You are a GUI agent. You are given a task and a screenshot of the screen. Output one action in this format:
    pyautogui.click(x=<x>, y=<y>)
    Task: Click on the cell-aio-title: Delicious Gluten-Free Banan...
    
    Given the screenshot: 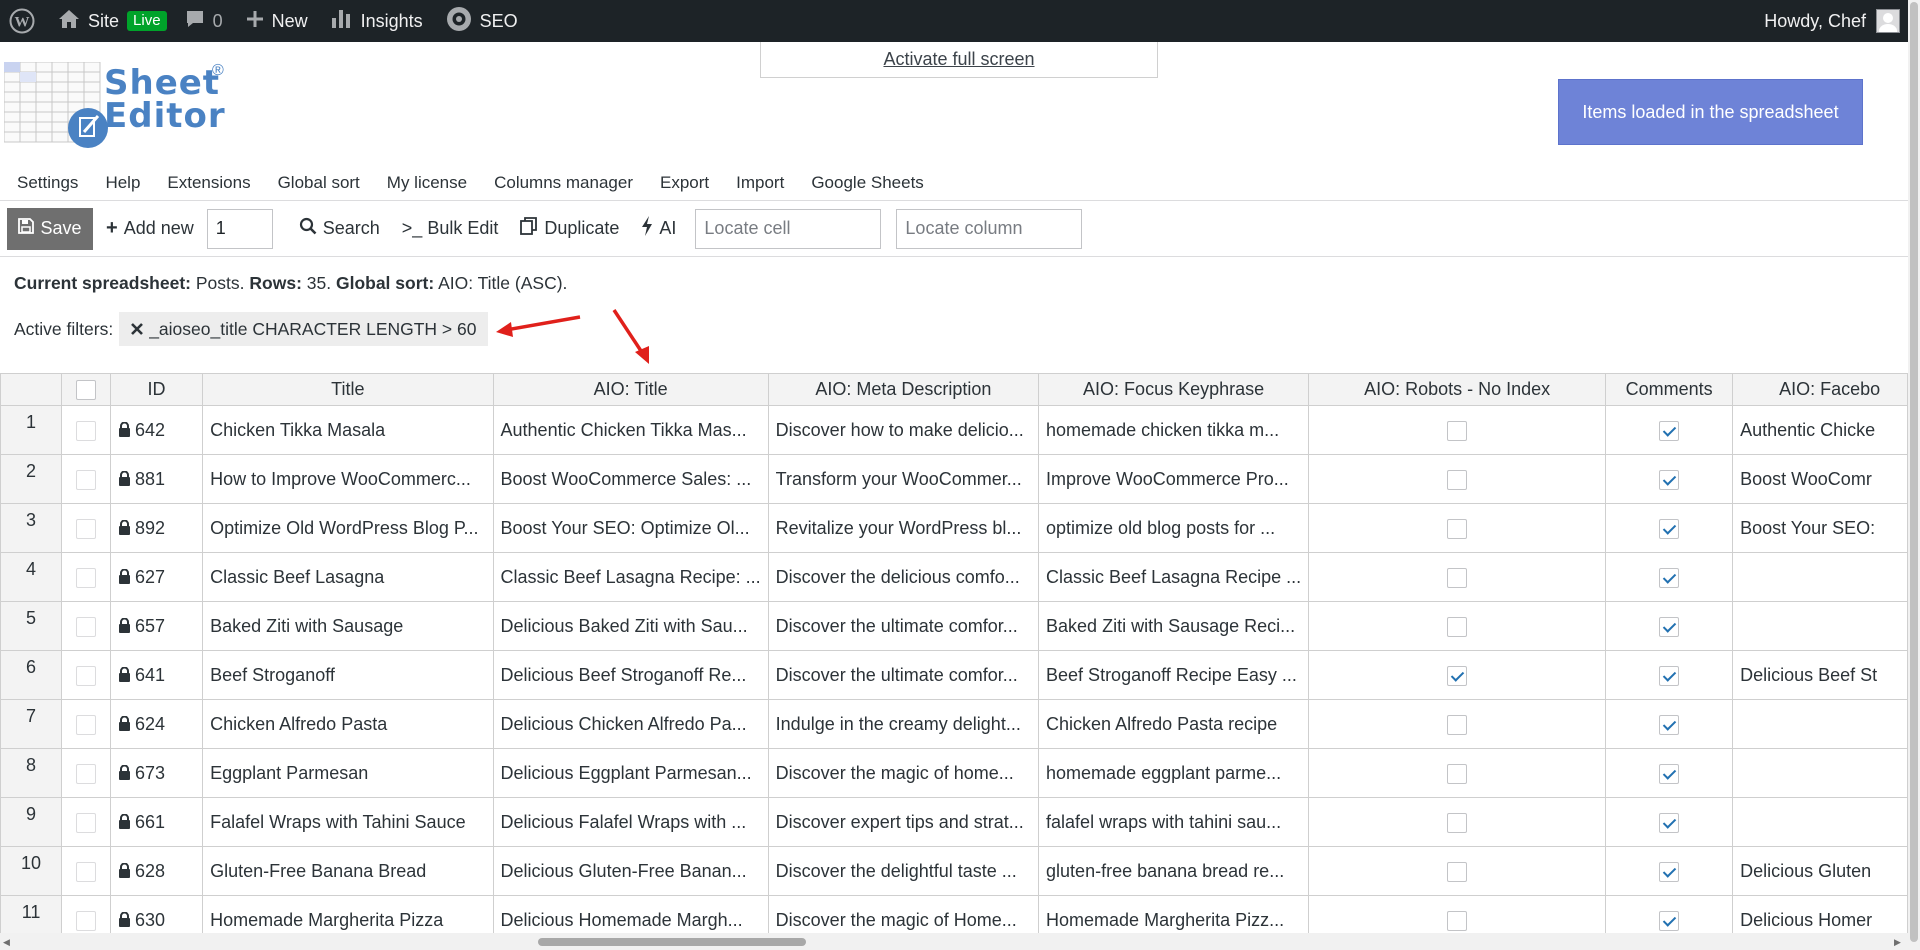 What is the action you would take?
    pyautogui.click(x=630, y=871)
    